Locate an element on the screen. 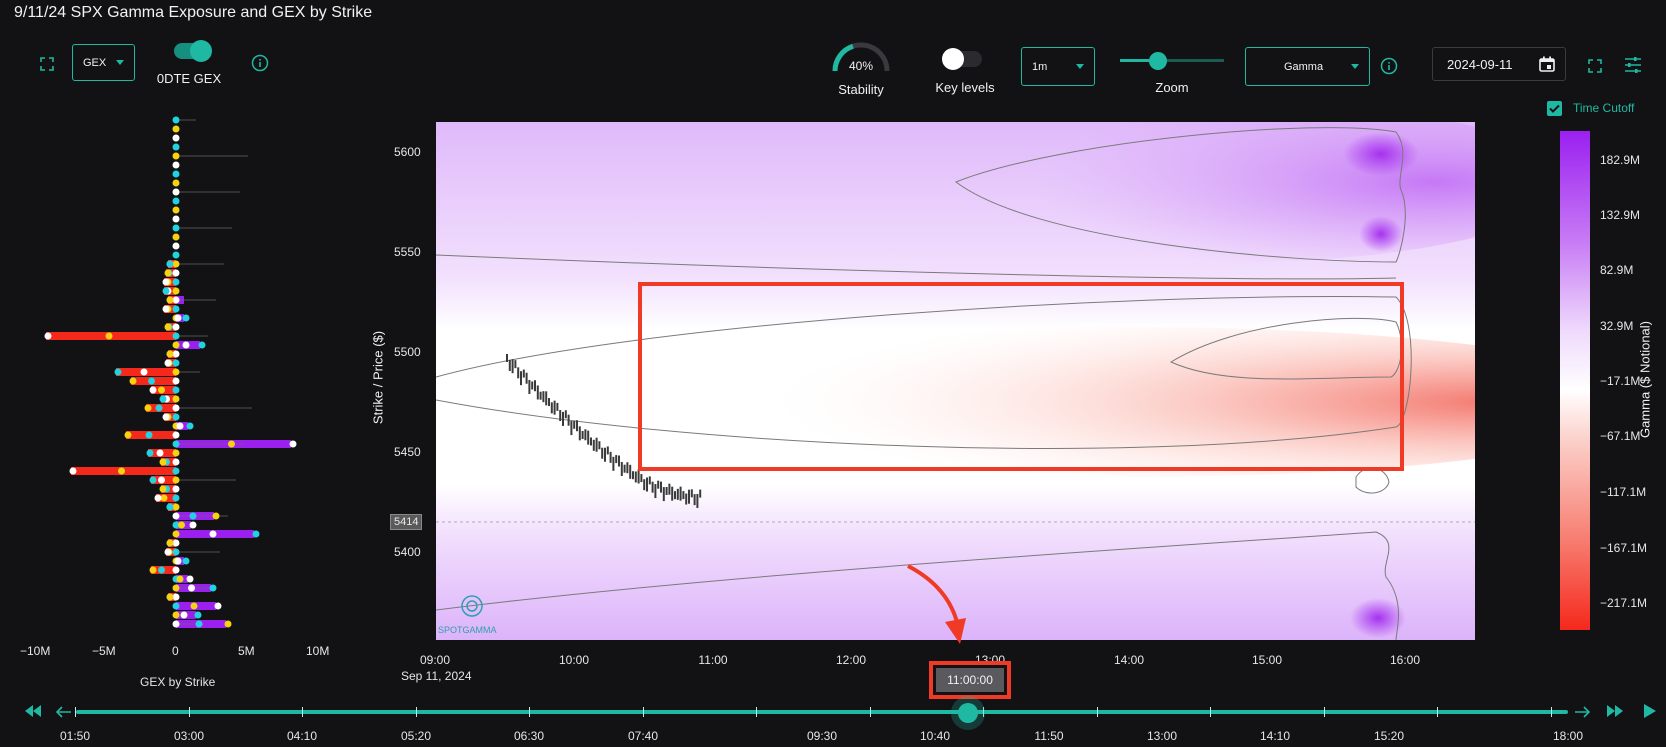 The image size is (1666, 747). x-tick: 11:00 is located at coordinates (713, 660).